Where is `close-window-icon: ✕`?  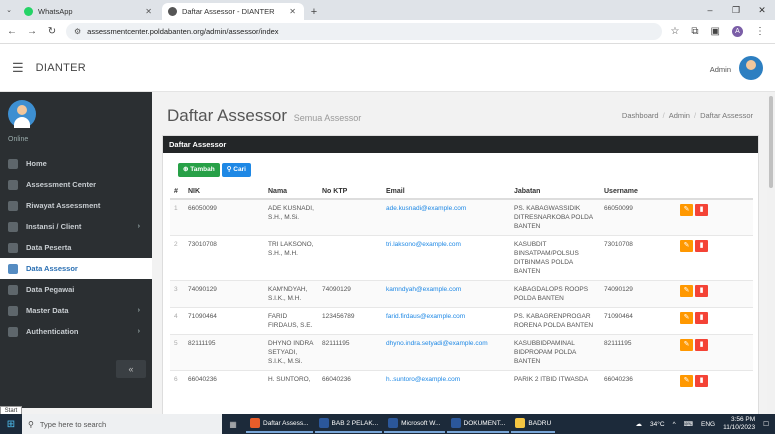 close-window-icon: ✕ is located at coordinates (762, 10).